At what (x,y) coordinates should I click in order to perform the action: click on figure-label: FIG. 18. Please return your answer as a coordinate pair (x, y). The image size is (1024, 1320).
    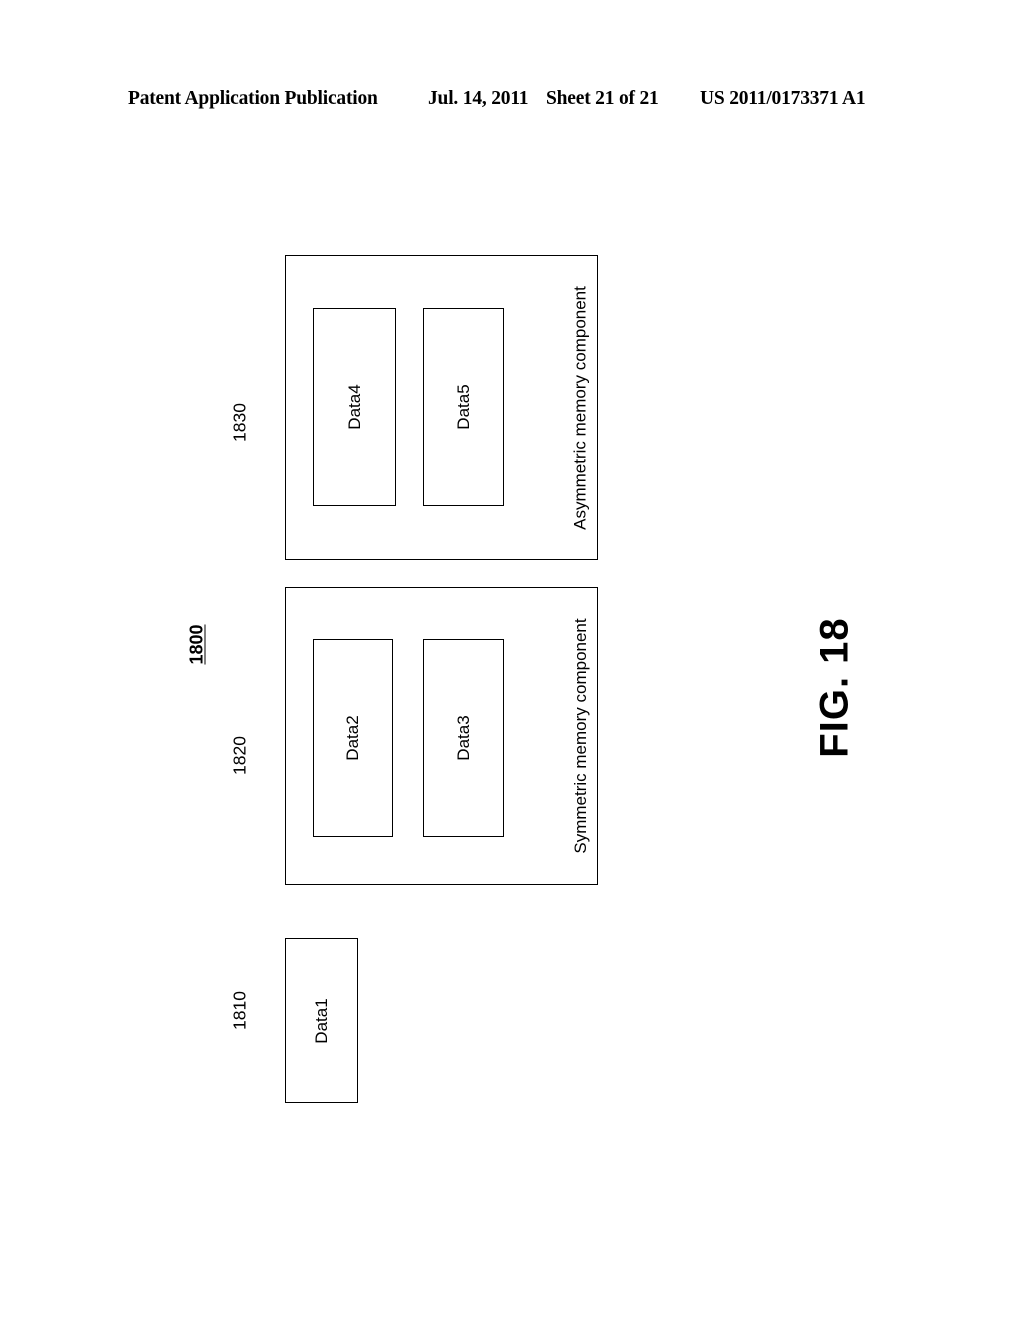
    Looking at the image, I should click on (834, 687).